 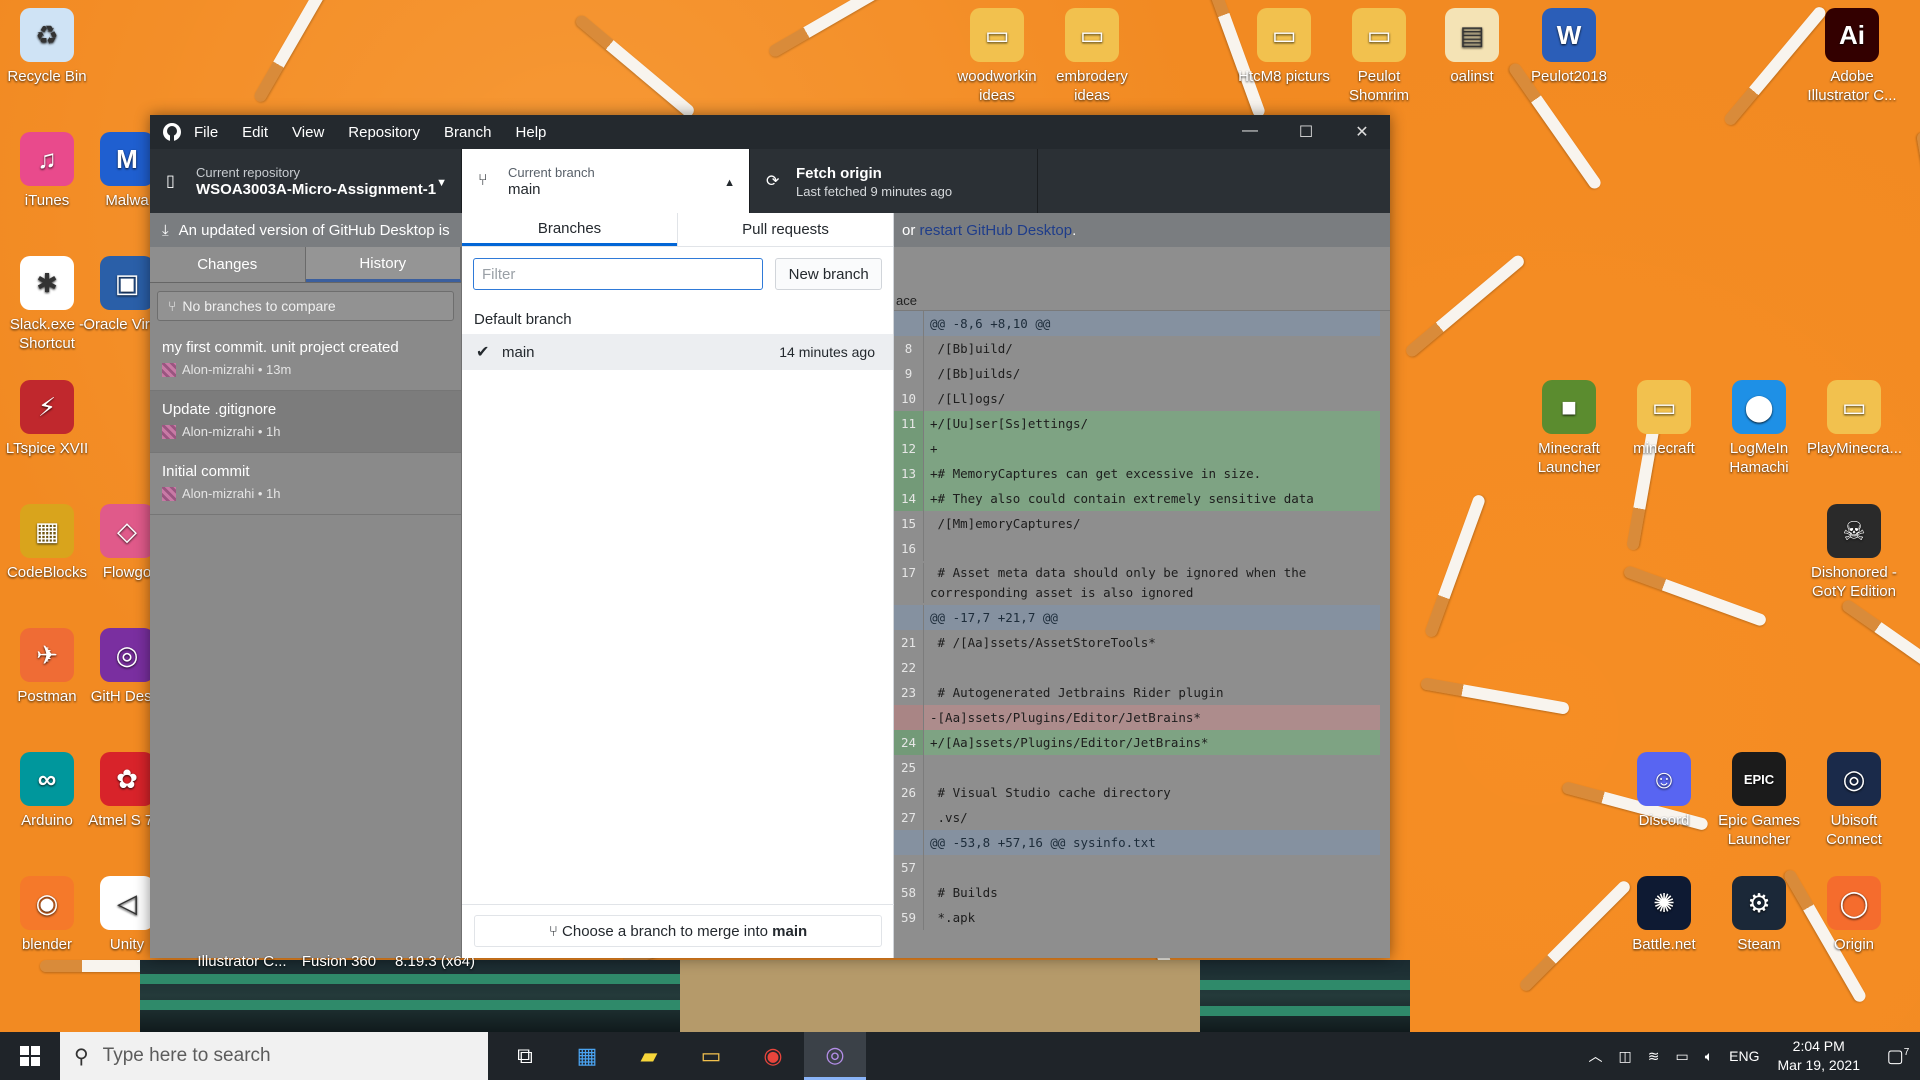 I want to click on desktop-icon: ▤ oalinst, so click(x=1472, y=47).